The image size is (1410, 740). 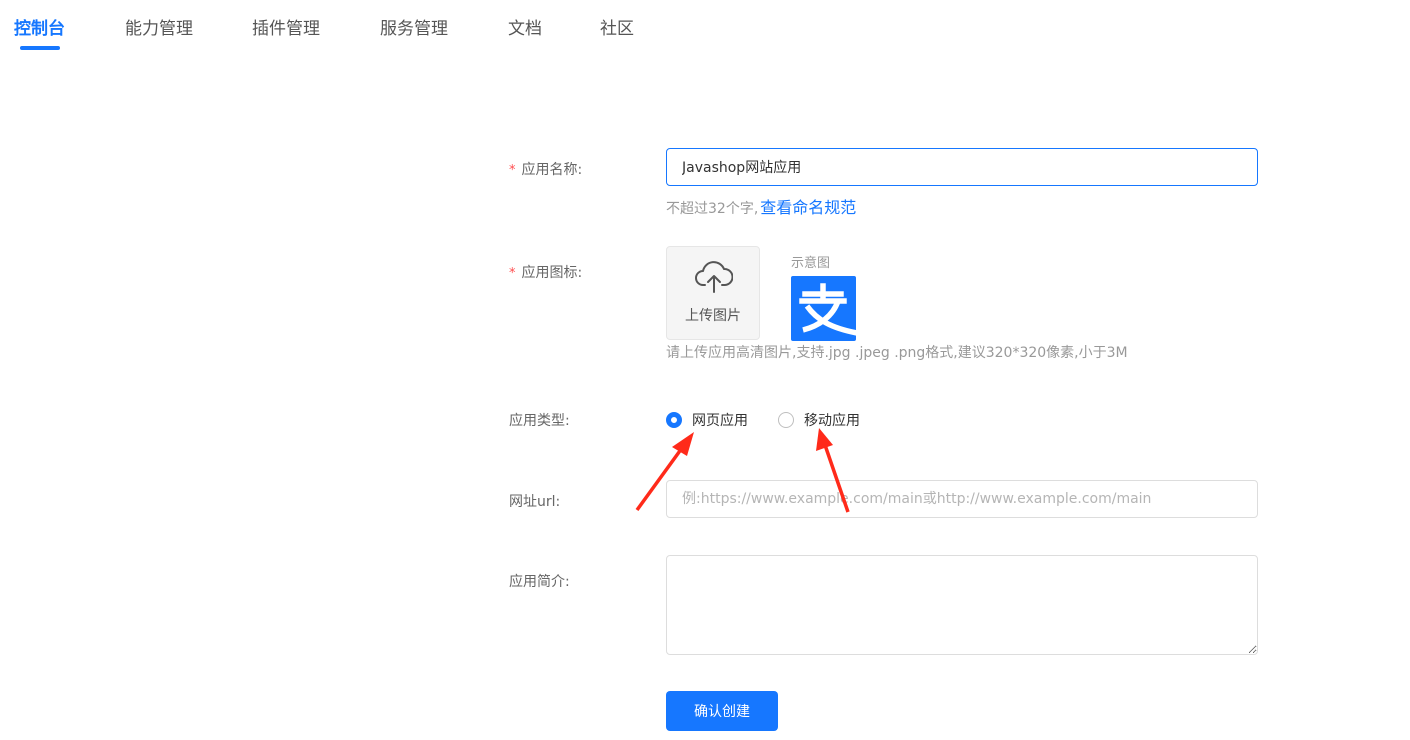 I want to click on radio-web-app: 网页应用, so click(x=707, y=420).